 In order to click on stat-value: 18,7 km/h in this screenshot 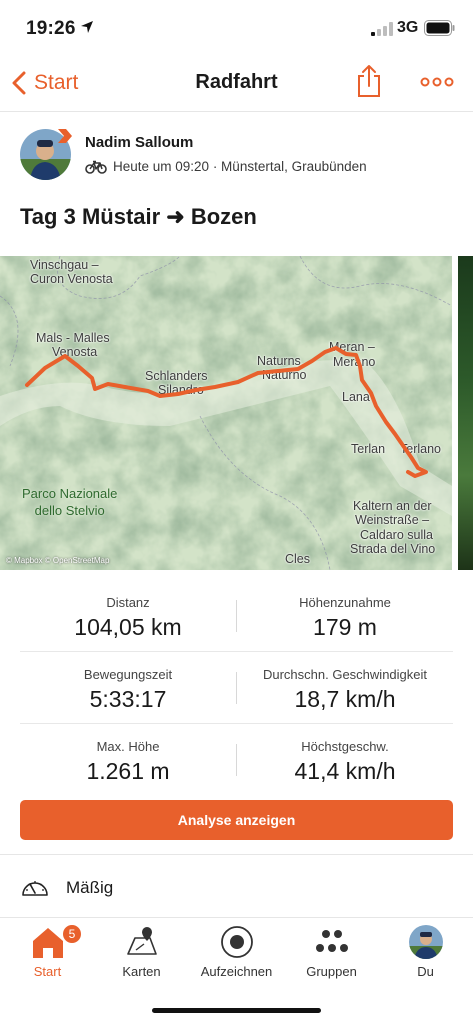, I will do `click(345, 699)`.